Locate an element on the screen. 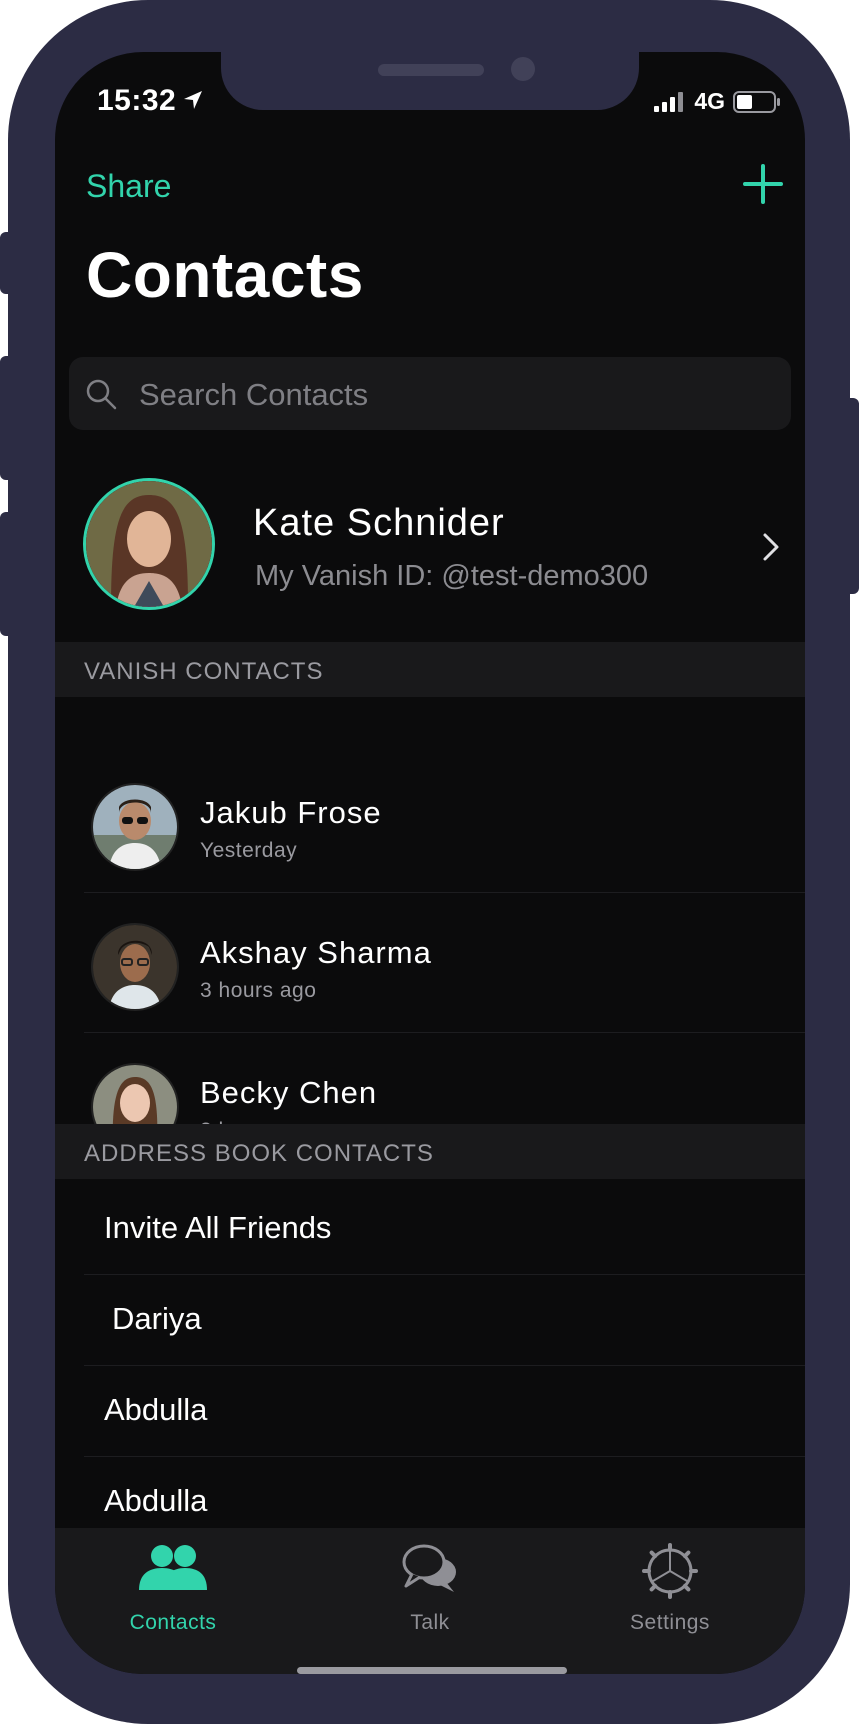 This screenshot has width=859, height=1724. settings-icon is located at coordinates (670, 1571).